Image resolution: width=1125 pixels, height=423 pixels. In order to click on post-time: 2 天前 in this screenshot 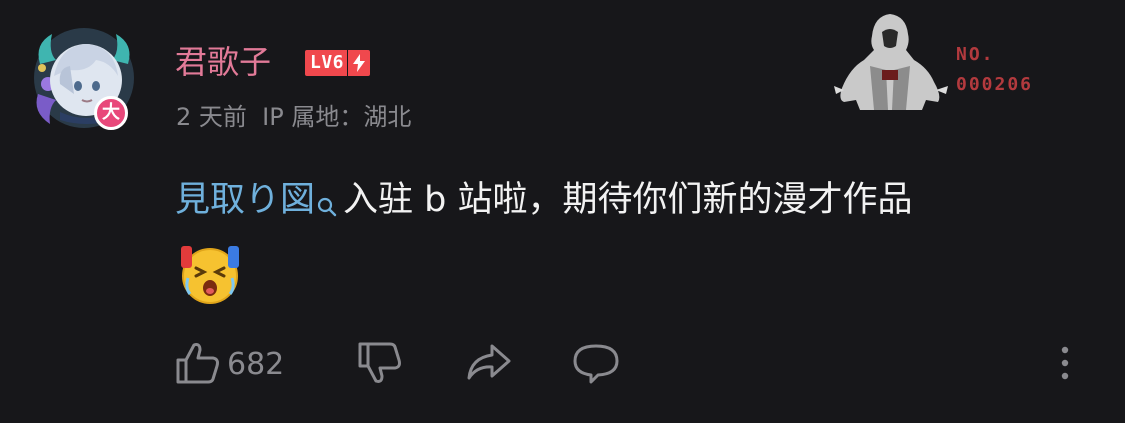, I will do `click(211, 117)`.